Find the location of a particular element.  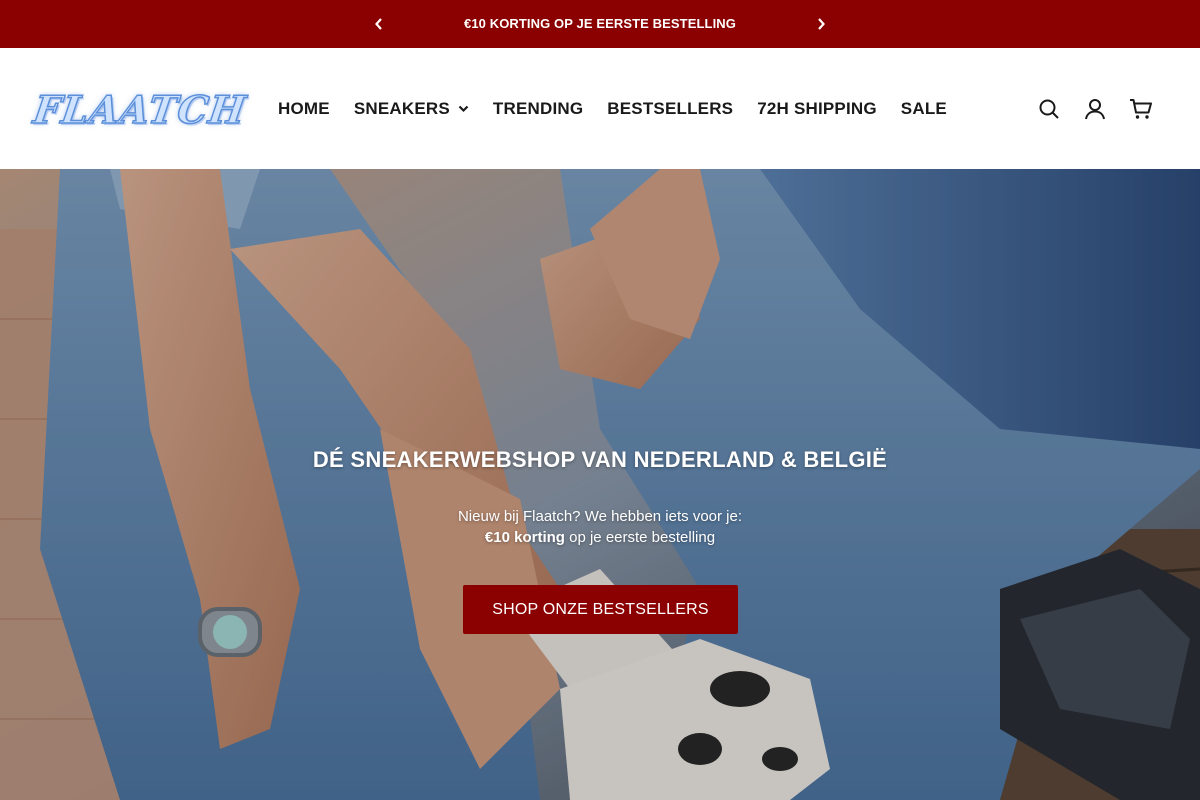

nav-item-label: BESTSELLERS is located at coordinates (670, 108).